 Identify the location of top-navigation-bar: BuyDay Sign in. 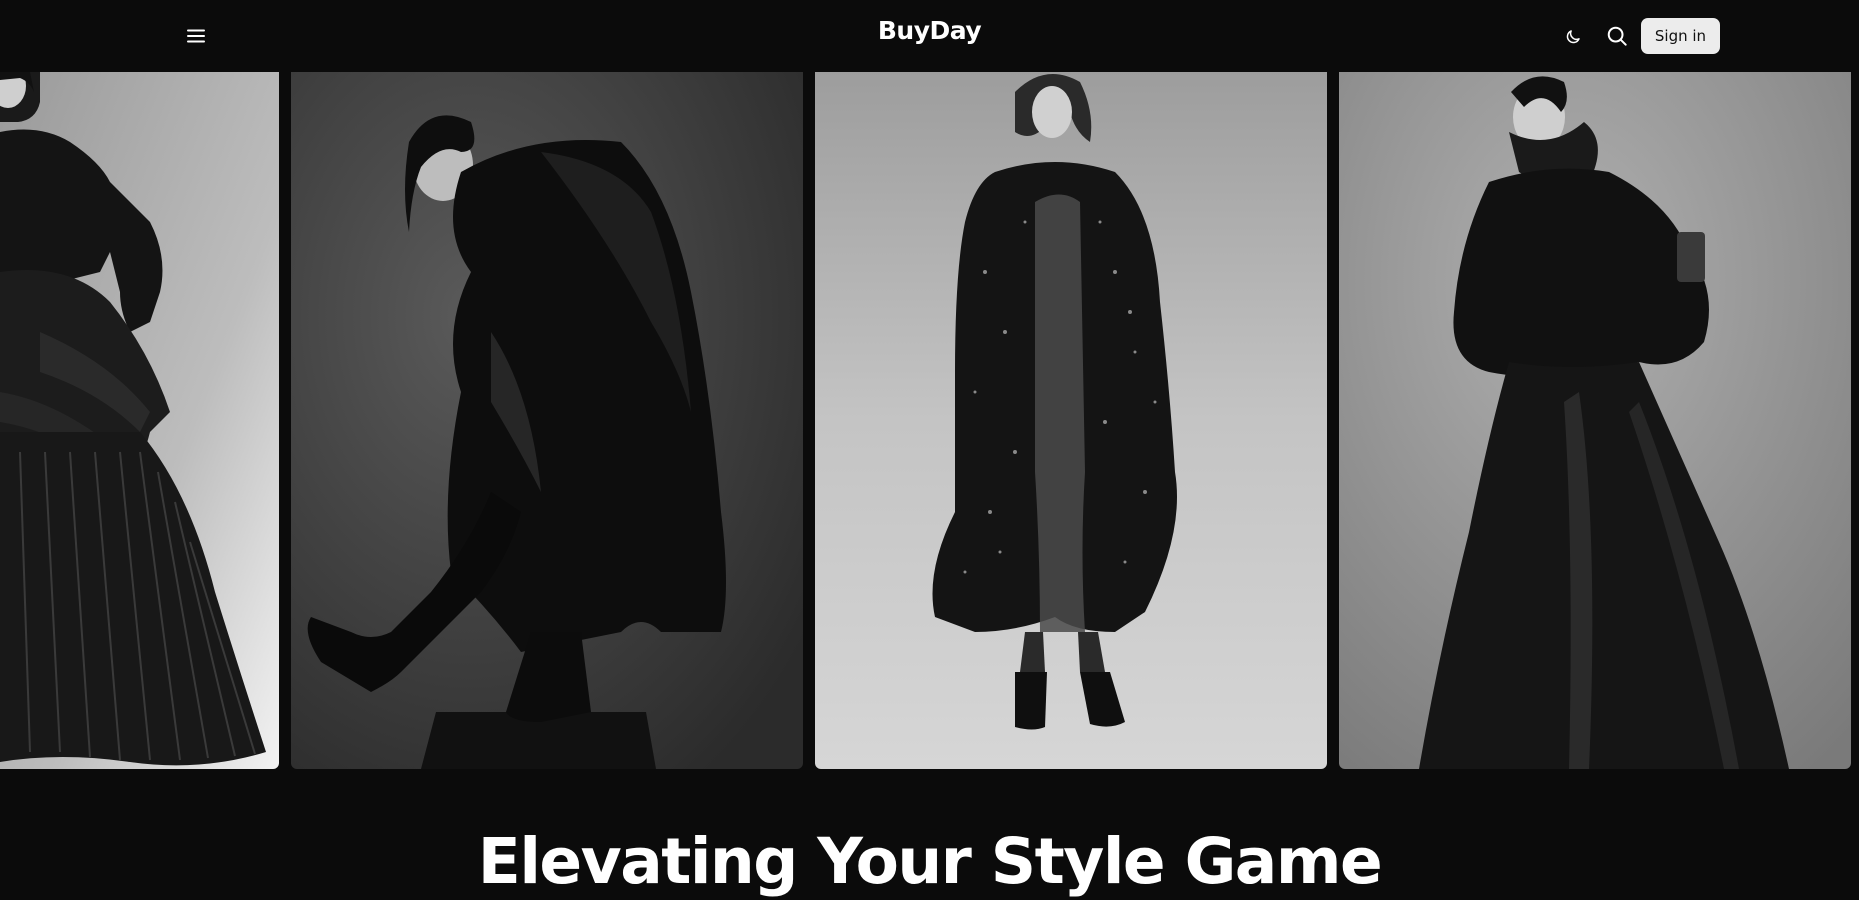
(929, 36).